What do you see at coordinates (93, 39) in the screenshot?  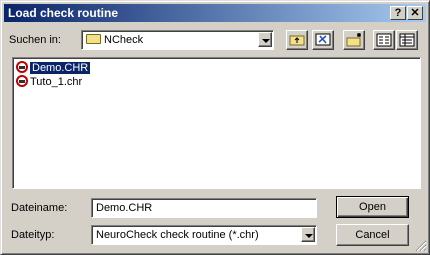 I see `folder-icon` at bounding box center [93, 39].